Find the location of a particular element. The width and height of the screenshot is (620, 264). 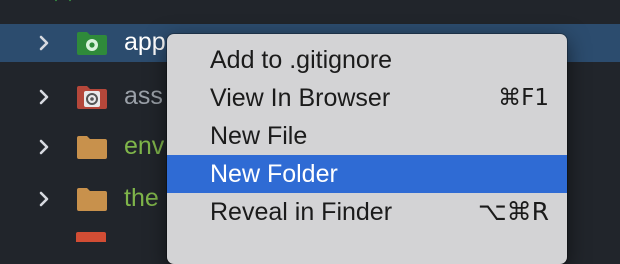

git-branch-icon is located at coordinates (63, 2).